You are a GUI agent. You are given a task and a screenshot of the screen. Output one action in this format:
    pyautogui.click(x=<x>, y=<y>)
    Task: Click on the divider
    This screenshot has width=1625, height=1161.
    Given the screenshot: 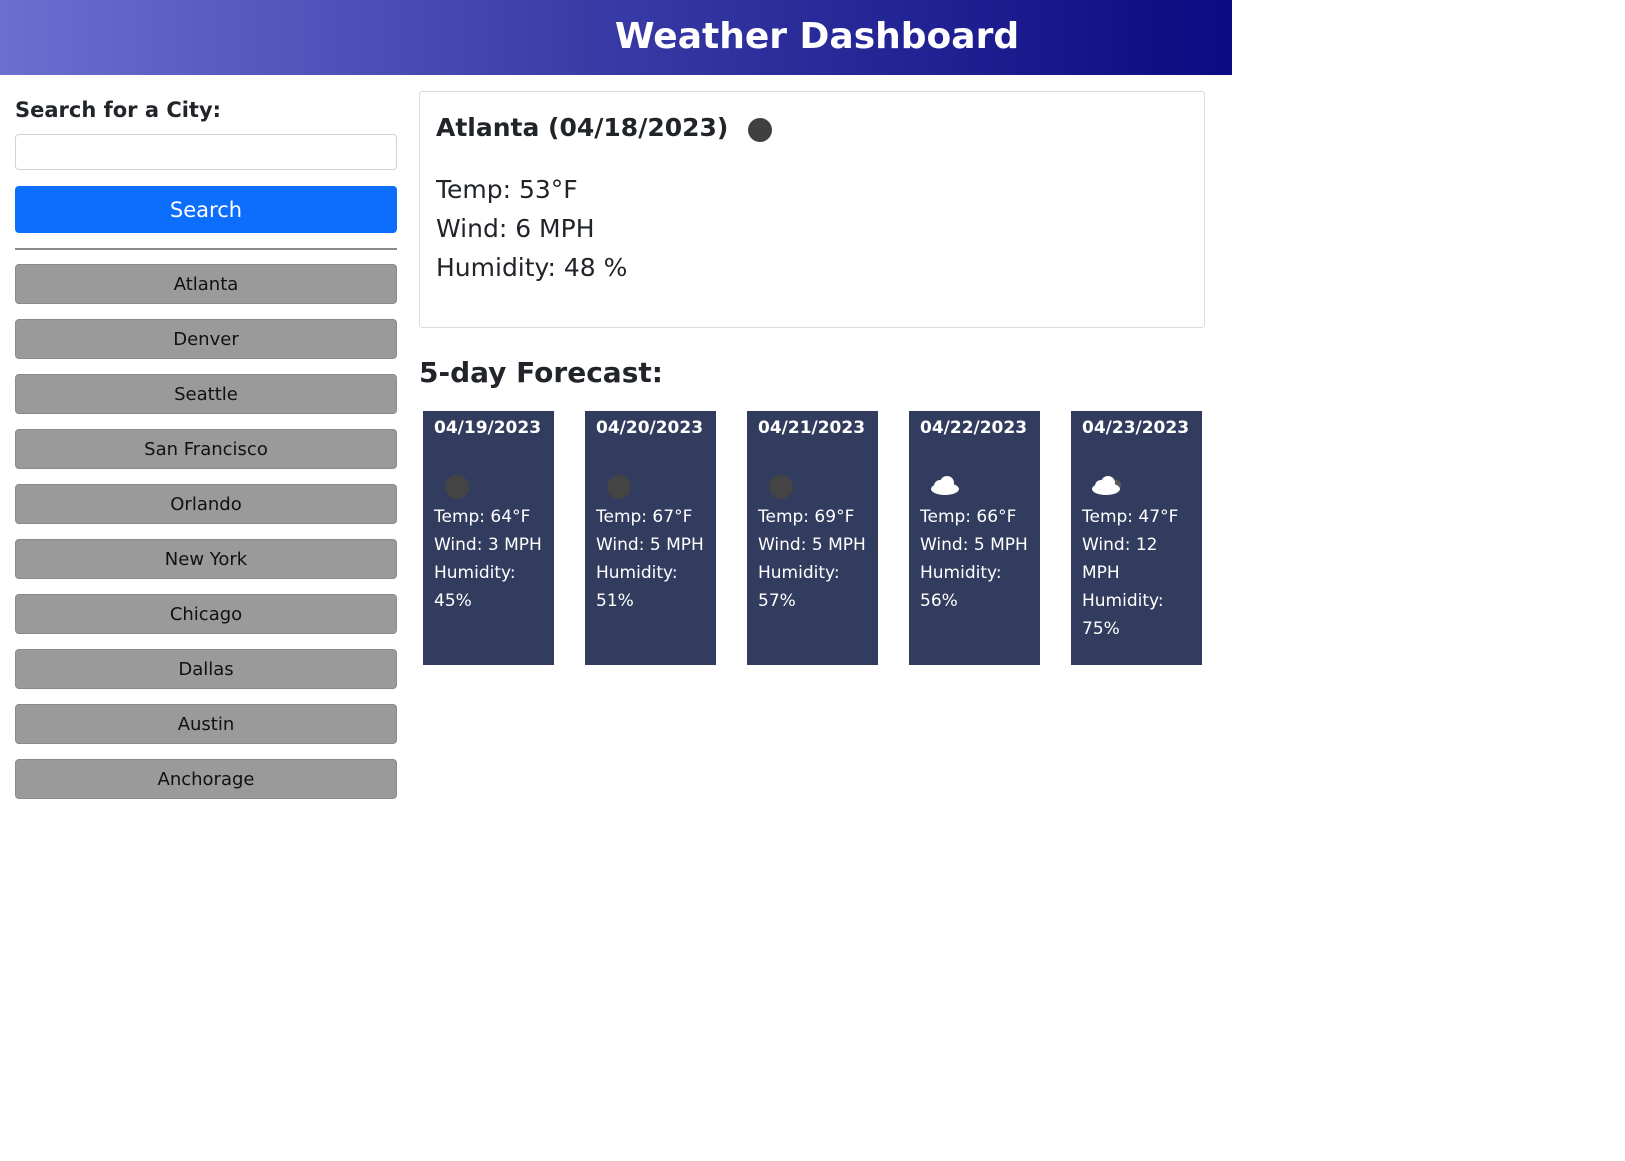 What is the action you would take?
    pyautogui.click(x=206, y=249)
    